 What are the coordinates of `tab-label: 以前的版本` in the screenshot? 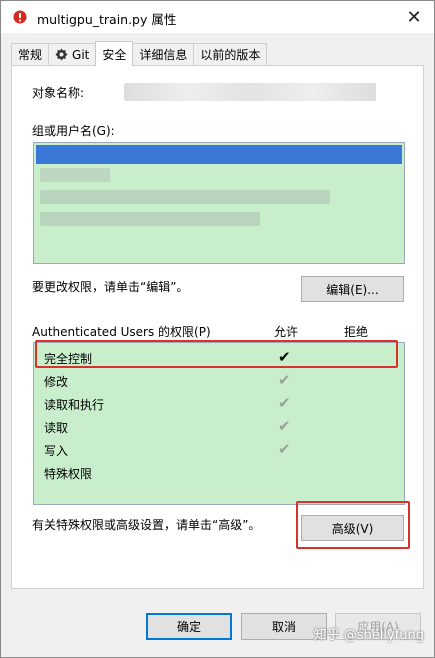 It's located at (230, 55).